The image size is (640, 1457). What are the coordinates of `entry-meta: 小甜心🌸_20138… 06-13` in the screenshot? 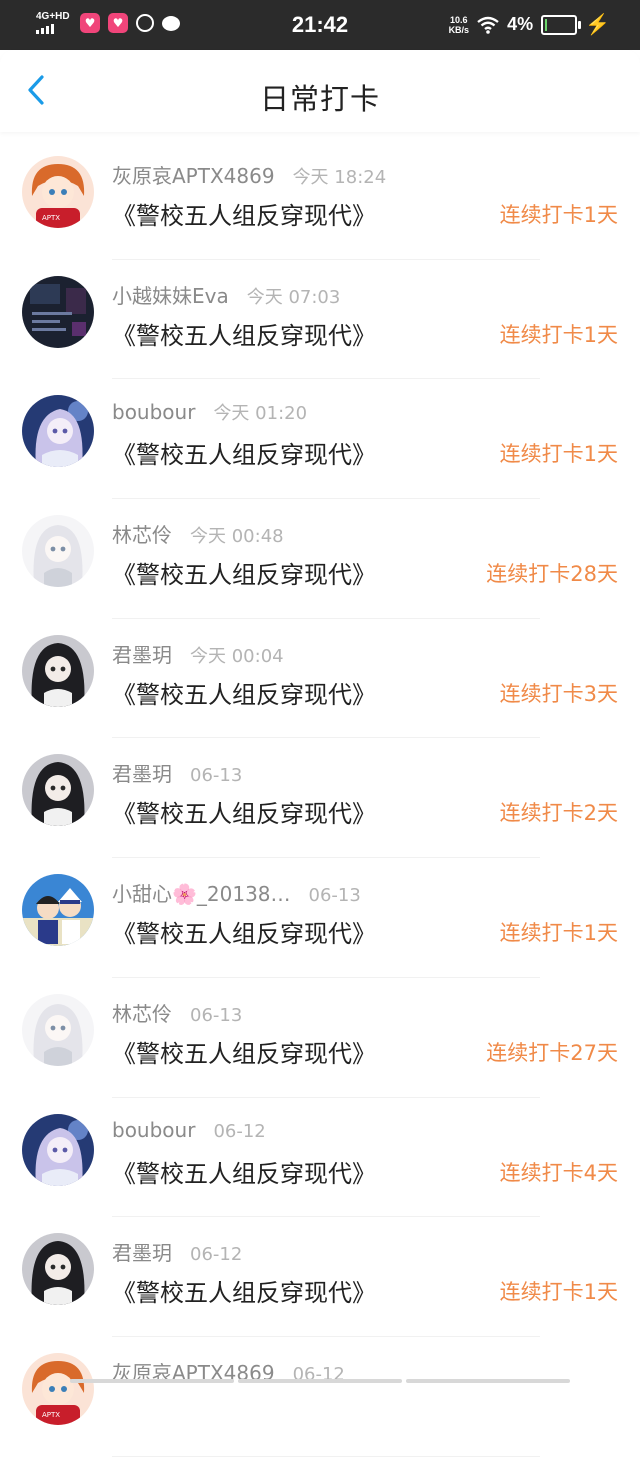 It's located at (236, 892).